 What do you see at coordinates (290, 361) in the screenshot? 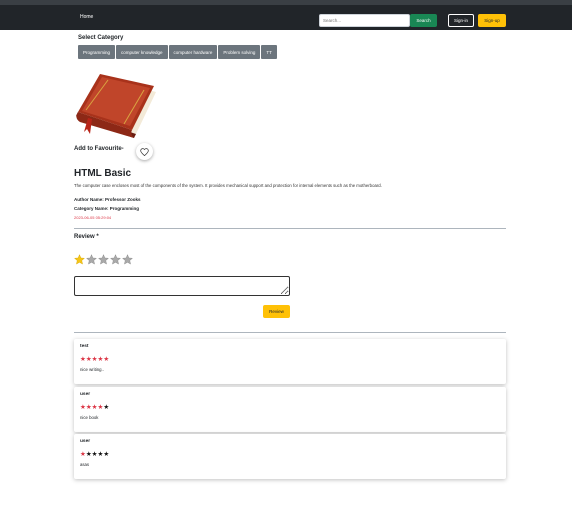
I see `review-card: test ★★★★★ nice writing..` at bounding box center [290, 361].